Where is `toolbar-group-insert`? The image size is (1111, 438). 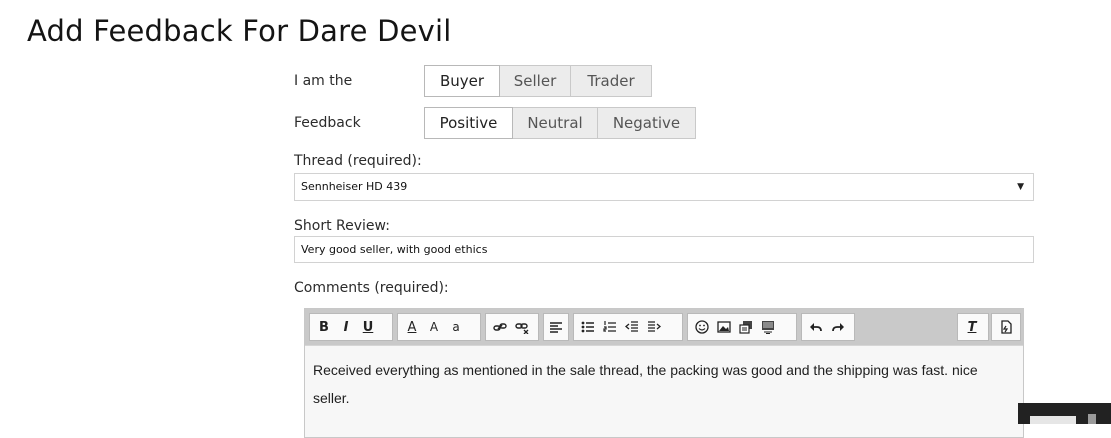 toolbar-group-insert is located at coordinates (742, 327).